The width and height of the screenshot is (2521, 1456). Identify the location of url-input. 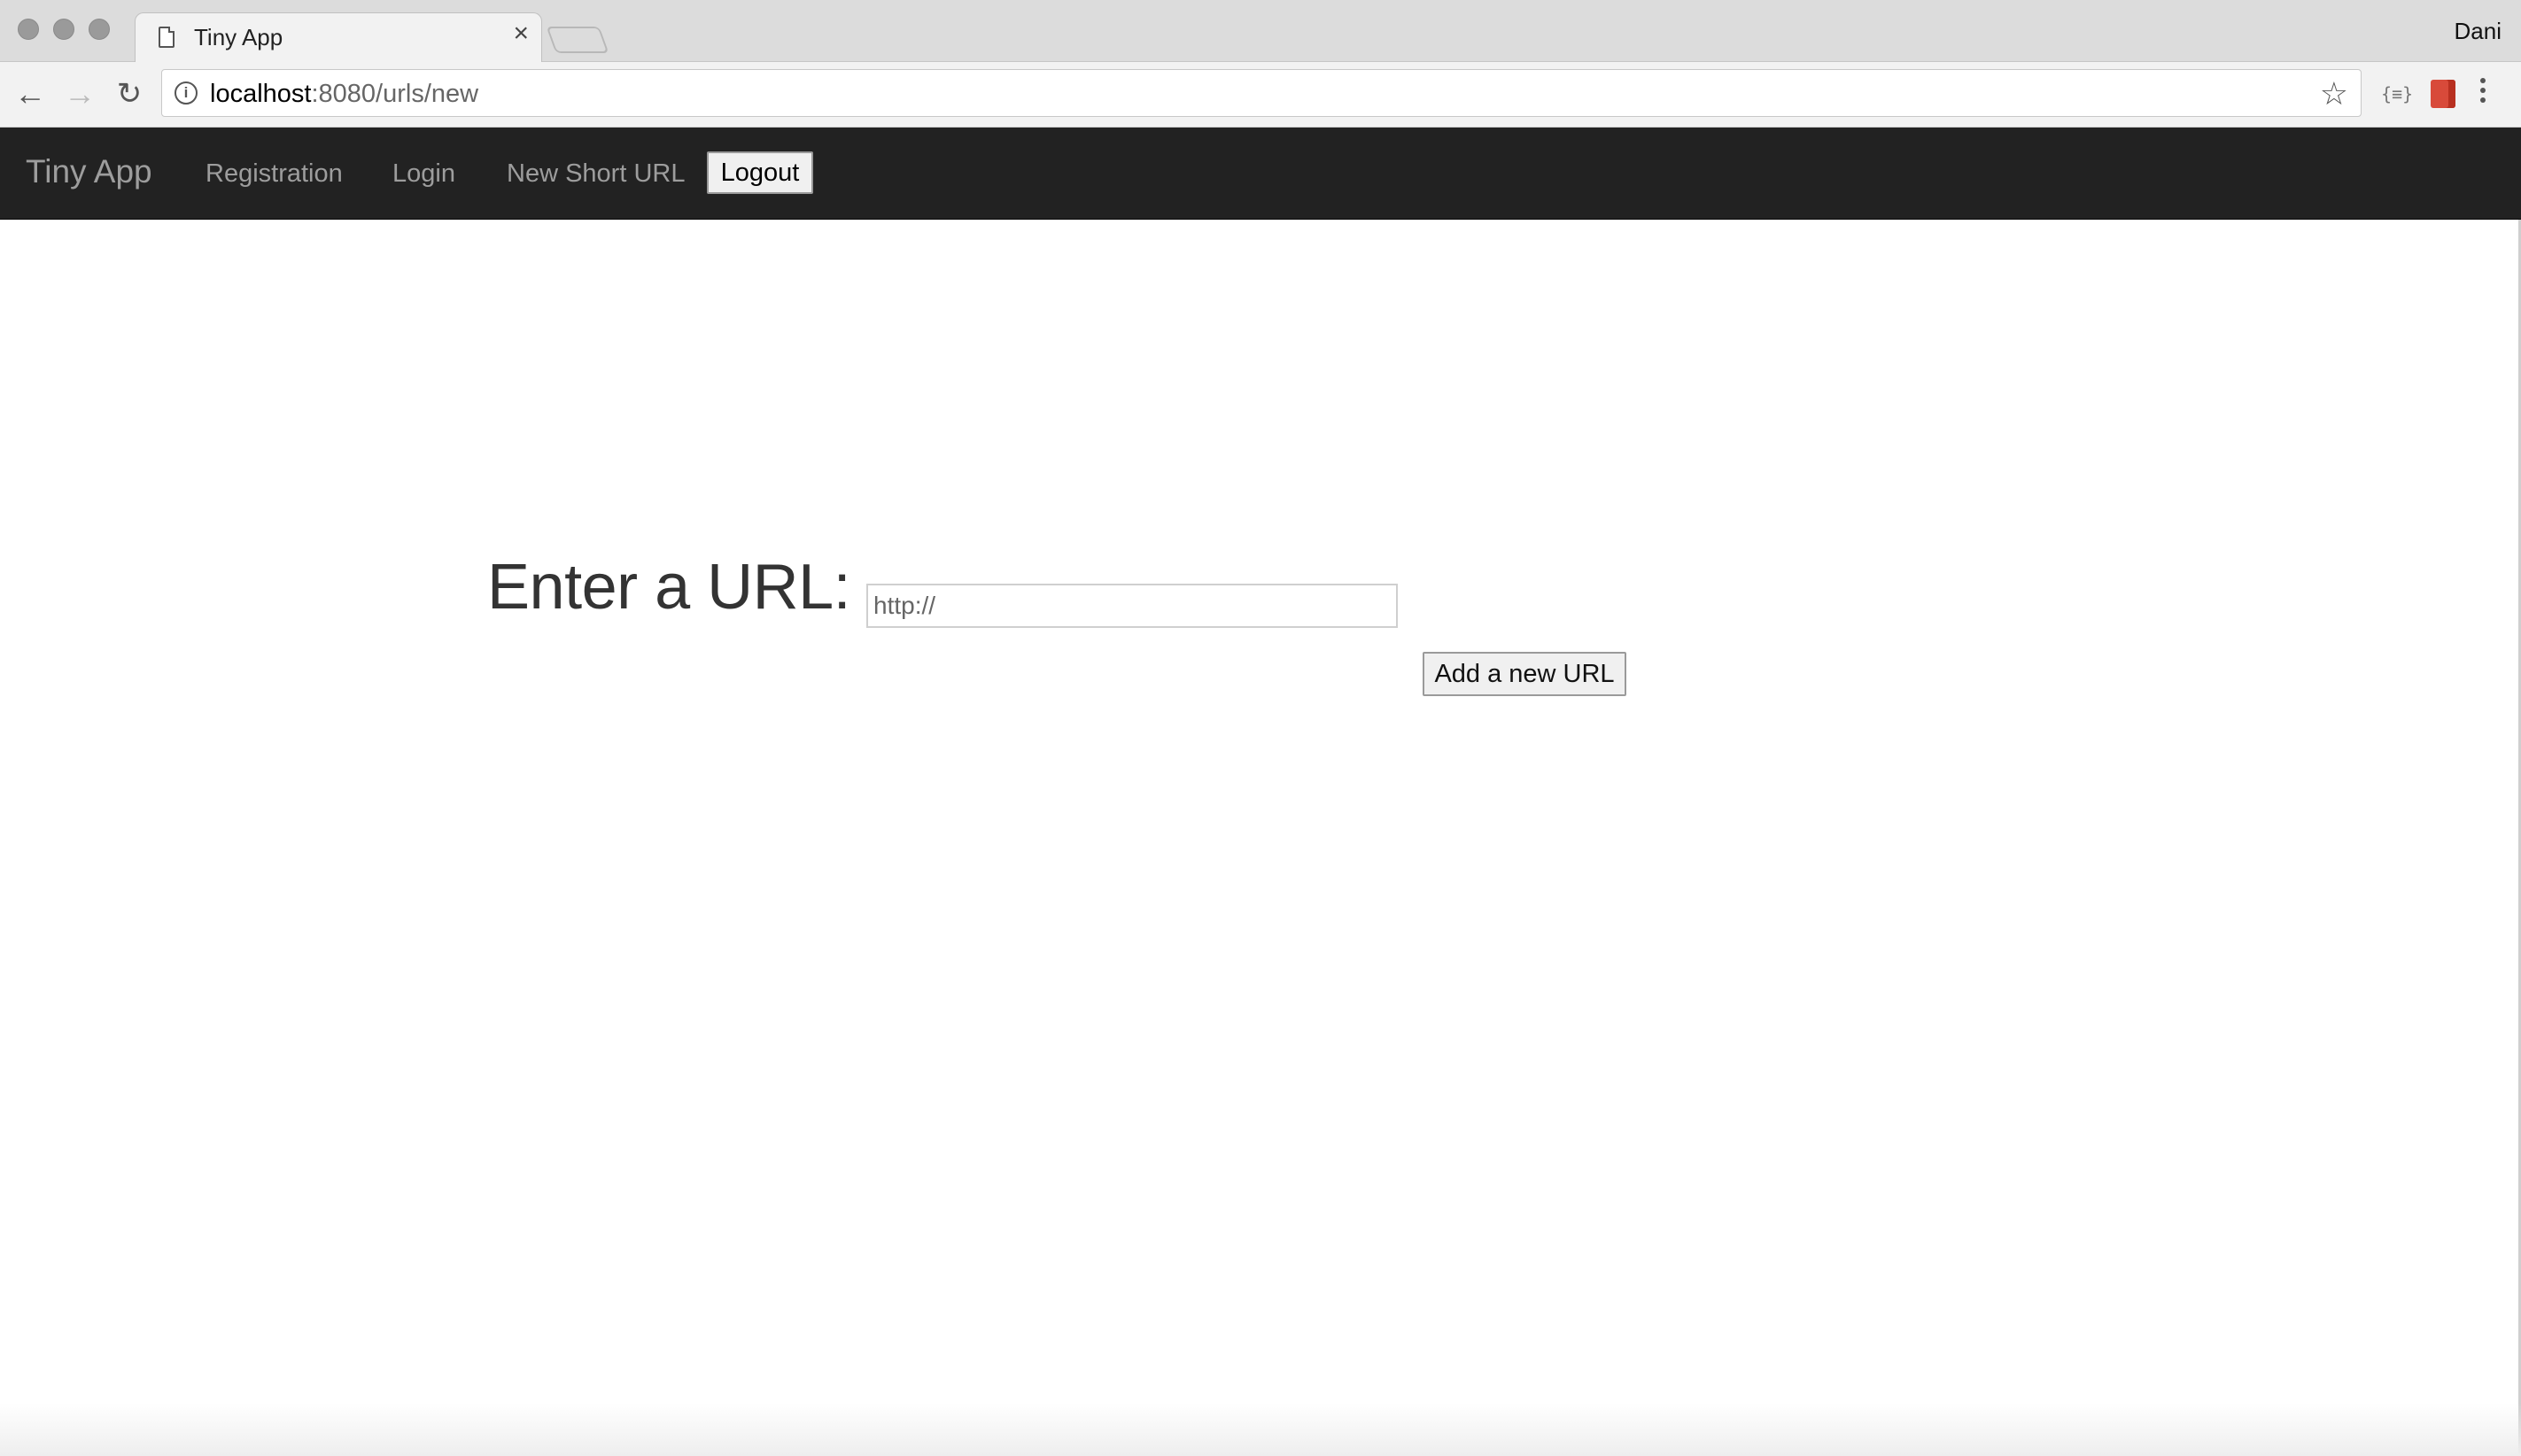
(1132, 606).